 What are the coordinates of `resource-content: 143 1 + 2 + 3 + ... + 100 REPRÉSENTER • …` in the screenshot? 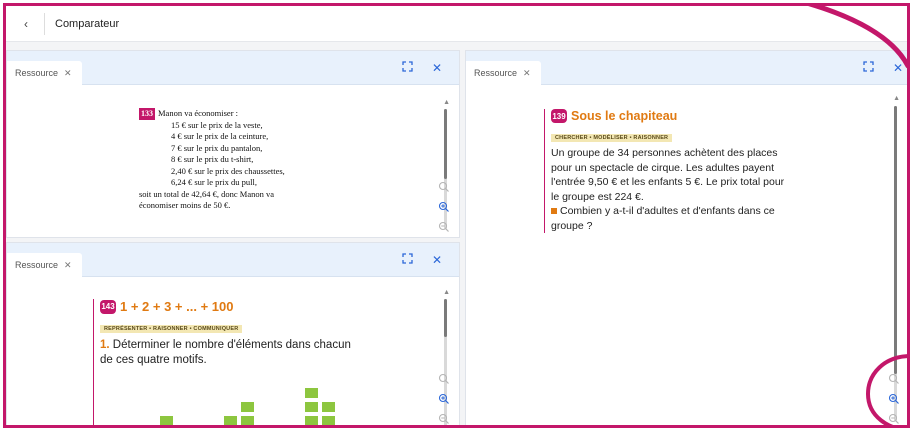 It's located at (243, 362).